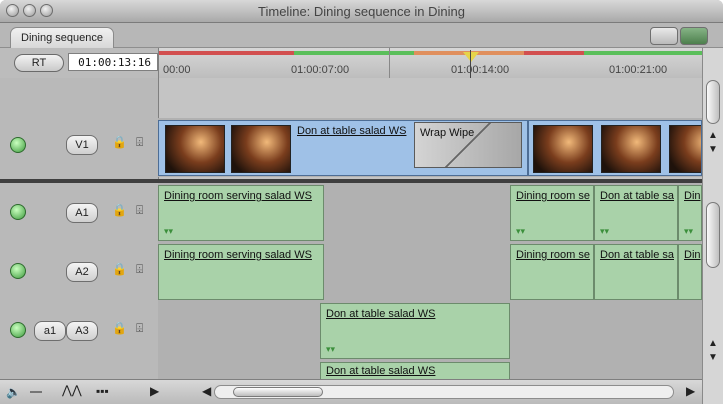 The image size is (723, 404). Describe the element at coordinates (636, 272) in the screenshot. I see `audio-clip: Don at table sa` at that location.